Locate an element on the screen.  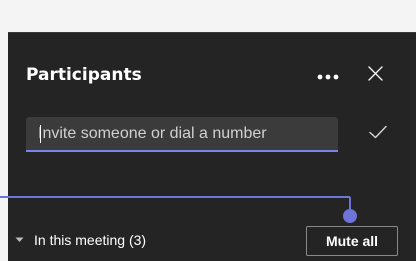
more-options-button is located at coordinates (328, 75).